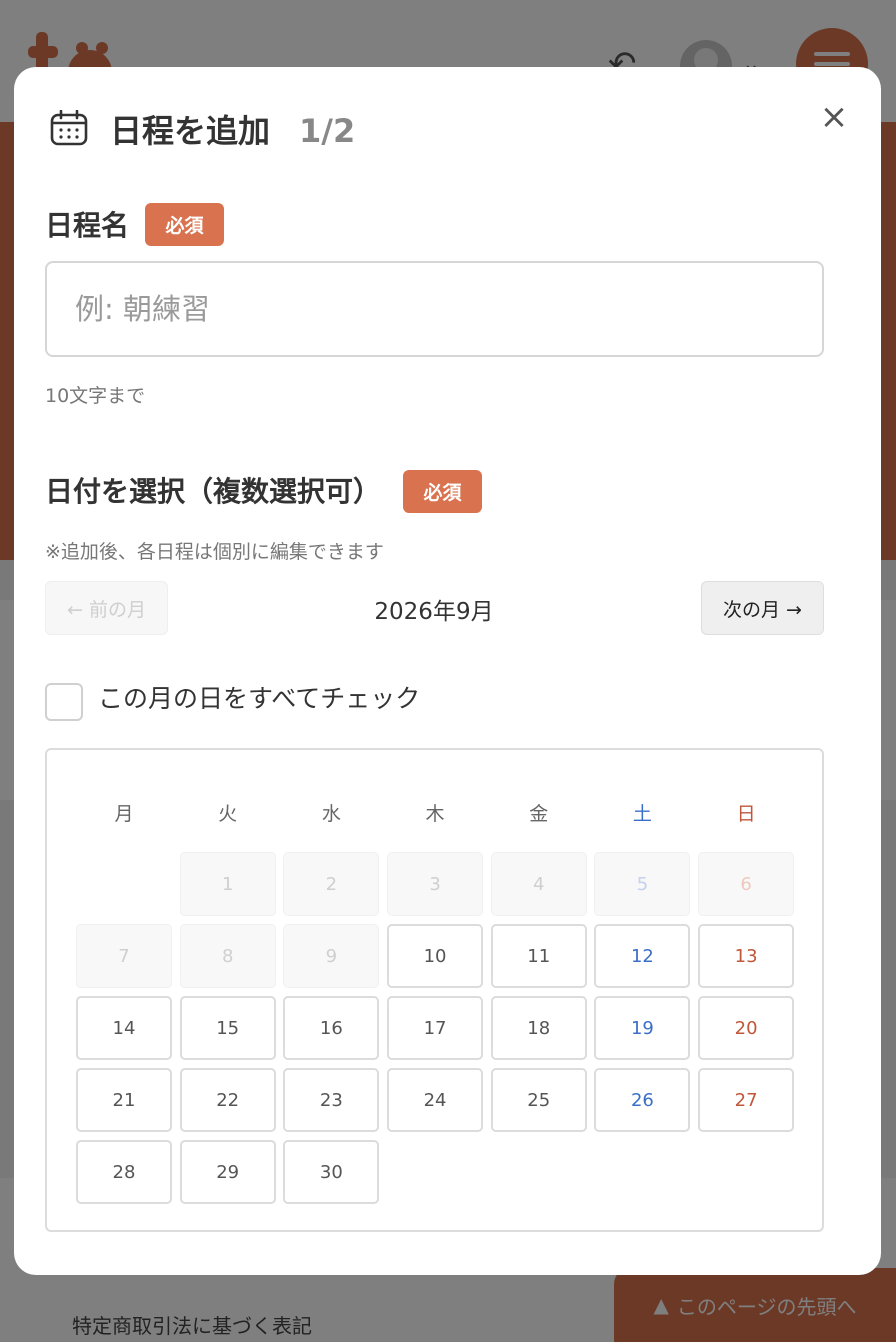 The image size is (896, 1342). I want to click on date-select-label: 日付を選択（複数選択可）, so click(213, 491).